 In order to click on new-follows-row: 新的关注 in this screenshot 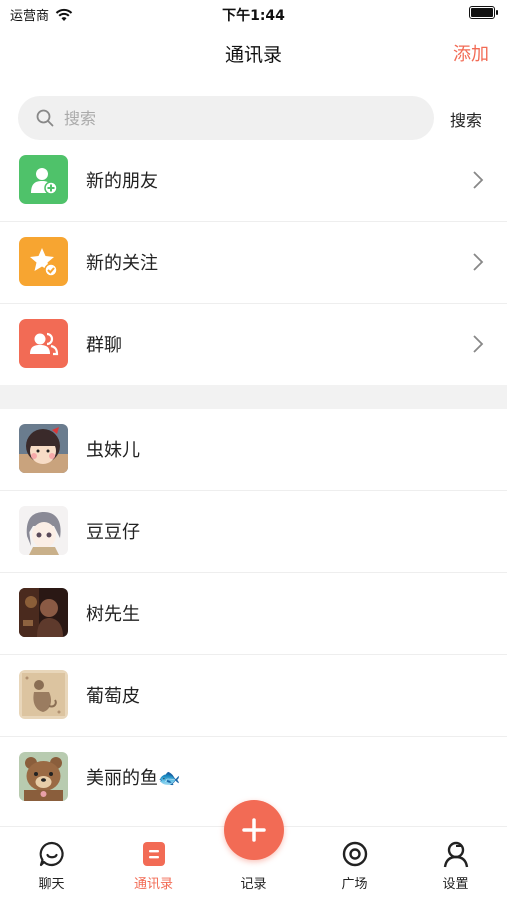, I will do `click(253, 263)`.